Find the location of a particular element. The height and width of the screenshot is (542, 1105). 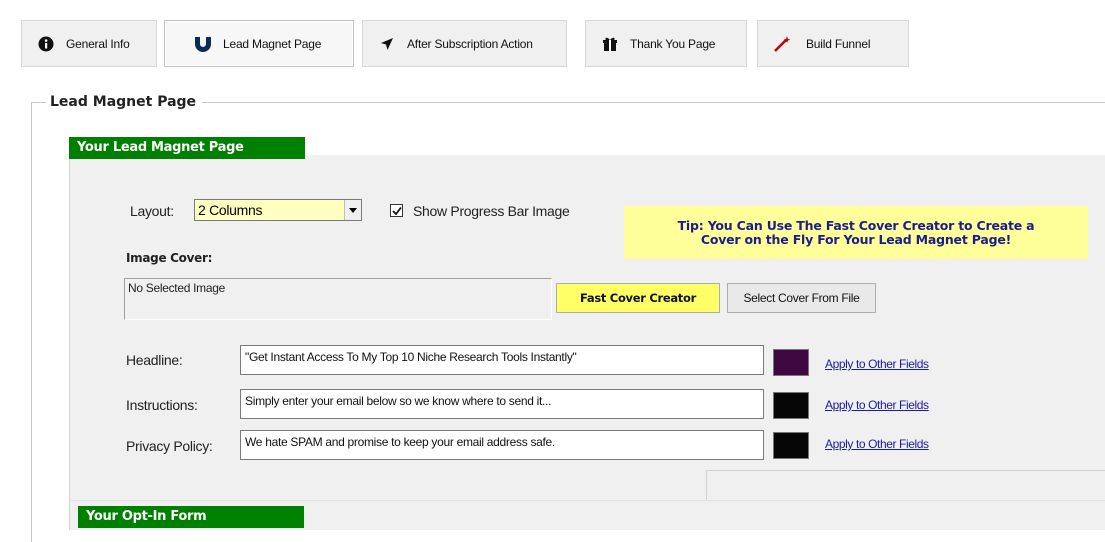

layout-label: Layout: is located at coordinates (152, 211).